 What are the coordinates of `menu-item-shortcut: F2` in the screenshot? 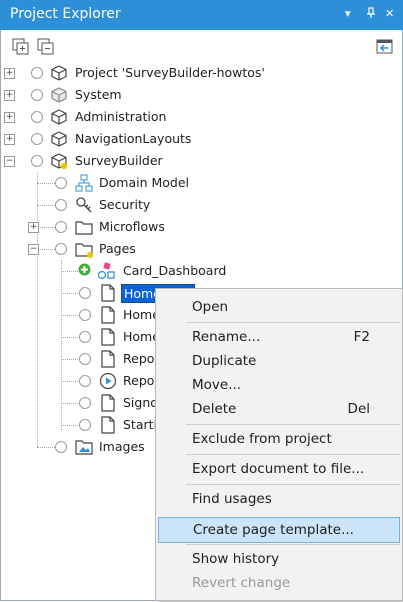 It's located at (361, 337).